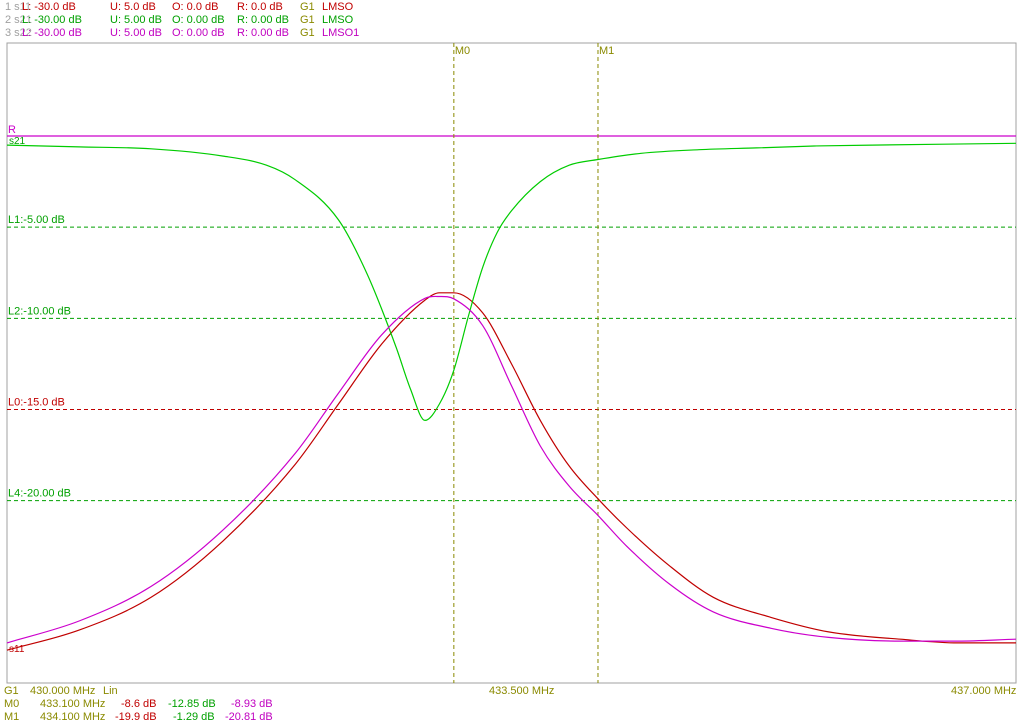 The width and height of the screenshot is (1020, 726). Describe the element at coordinates (194, 717) in the screenshot. I see `marker-m1-s21: -1.29 dB` at that location.